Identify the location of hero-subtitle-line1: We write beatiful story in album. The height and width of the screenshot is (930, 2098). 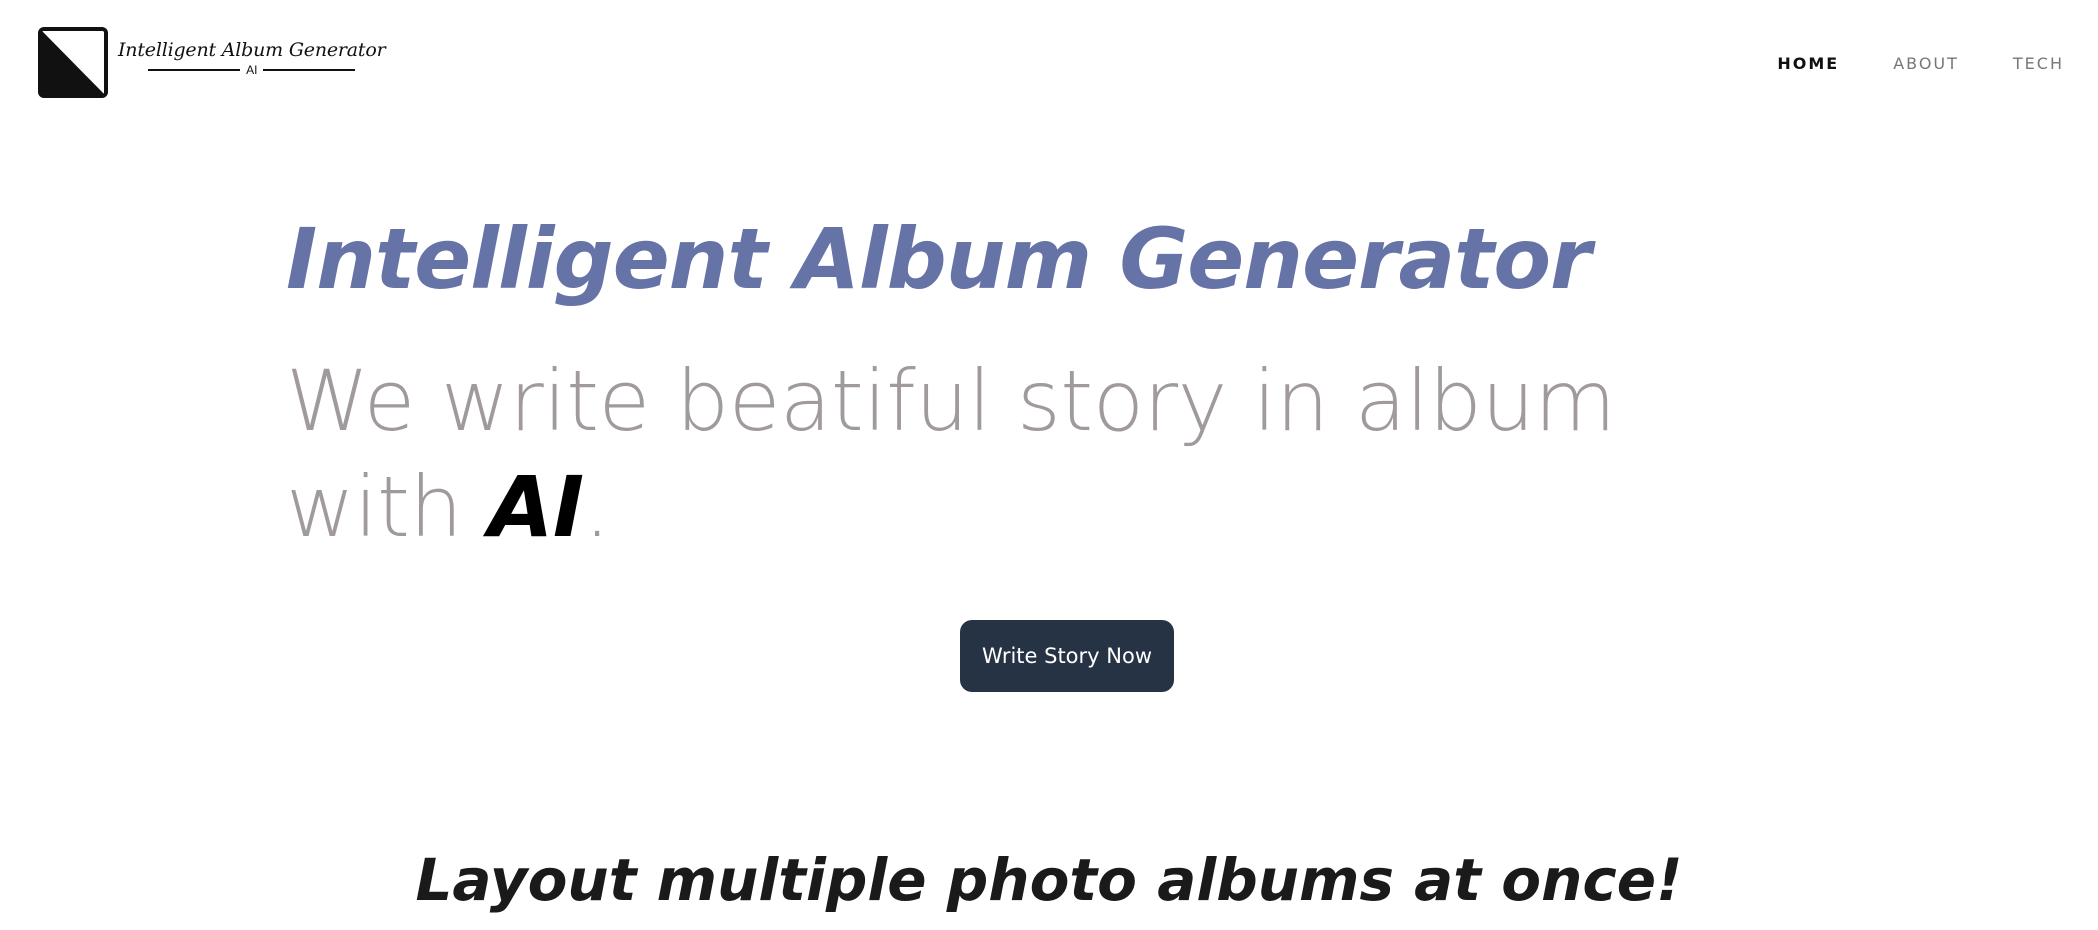
(951, 401).